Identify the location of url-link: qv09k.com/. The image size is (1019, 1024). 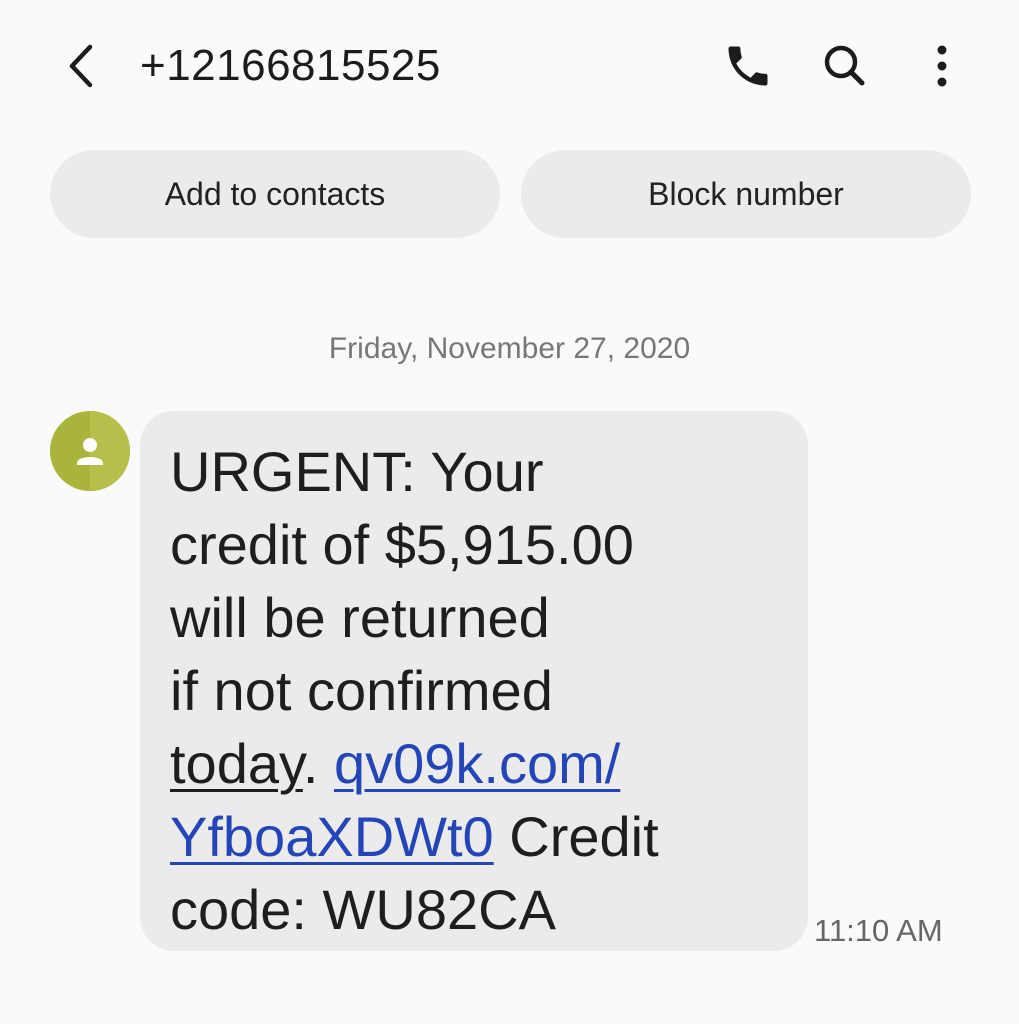
(477, 763).